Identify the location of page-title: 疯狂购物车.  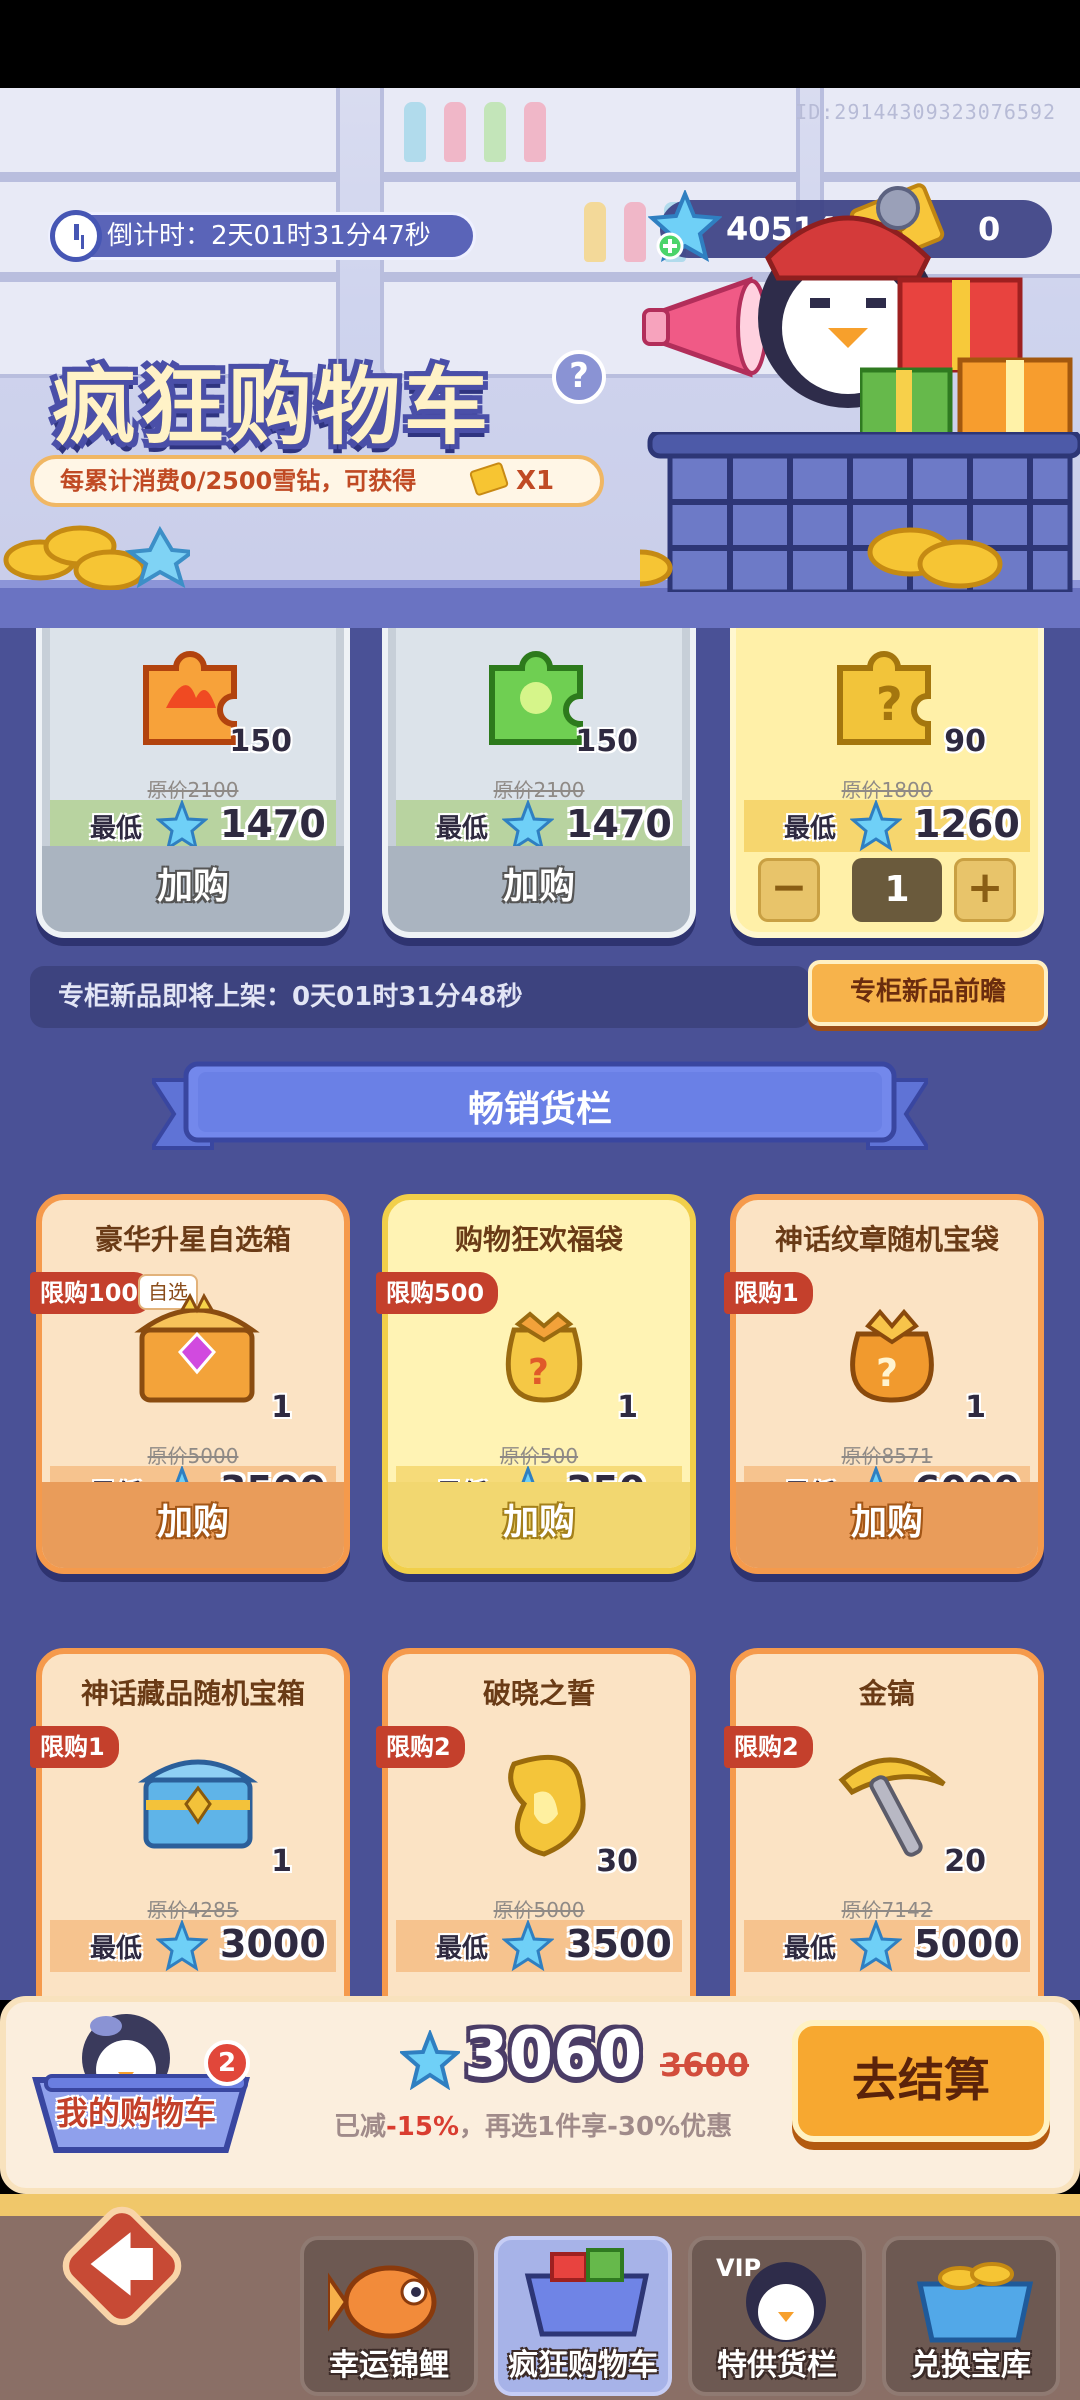
(272, 407).